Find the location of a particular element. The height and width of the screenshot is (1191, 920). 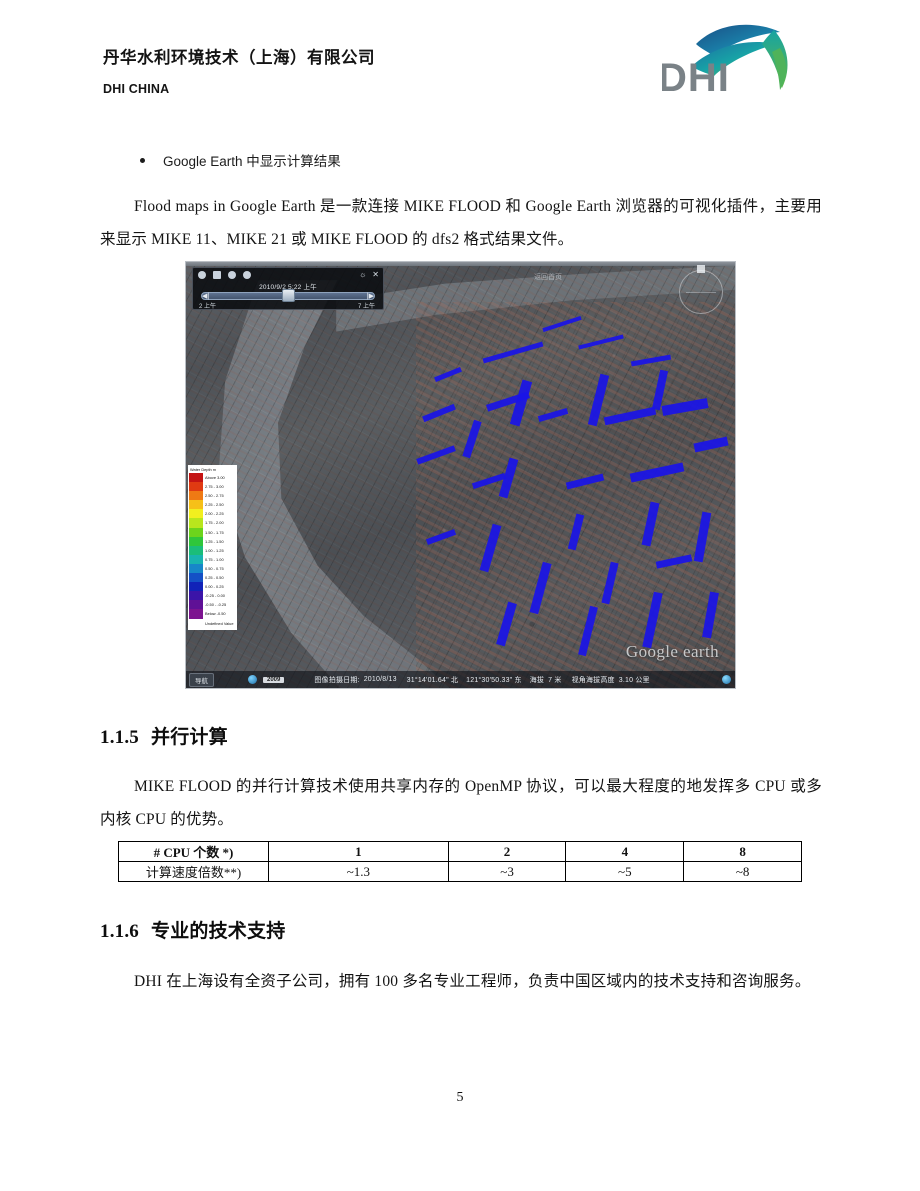

status-imagery-date-label: 图像拍摄日期: is located at coordinates (337, 680).